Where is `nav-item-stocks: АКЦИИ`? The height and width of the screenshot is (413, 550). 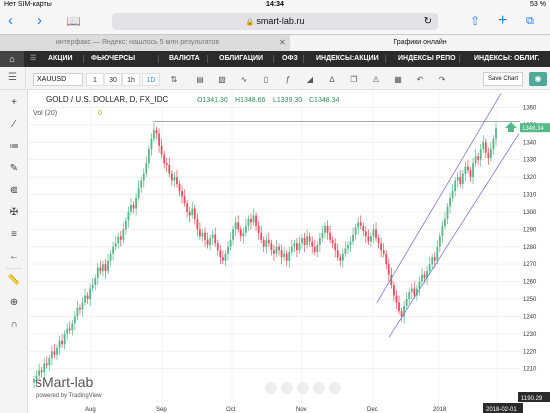
nav-item-stocks: АКЦИИ is located at coordinates (60, 59).